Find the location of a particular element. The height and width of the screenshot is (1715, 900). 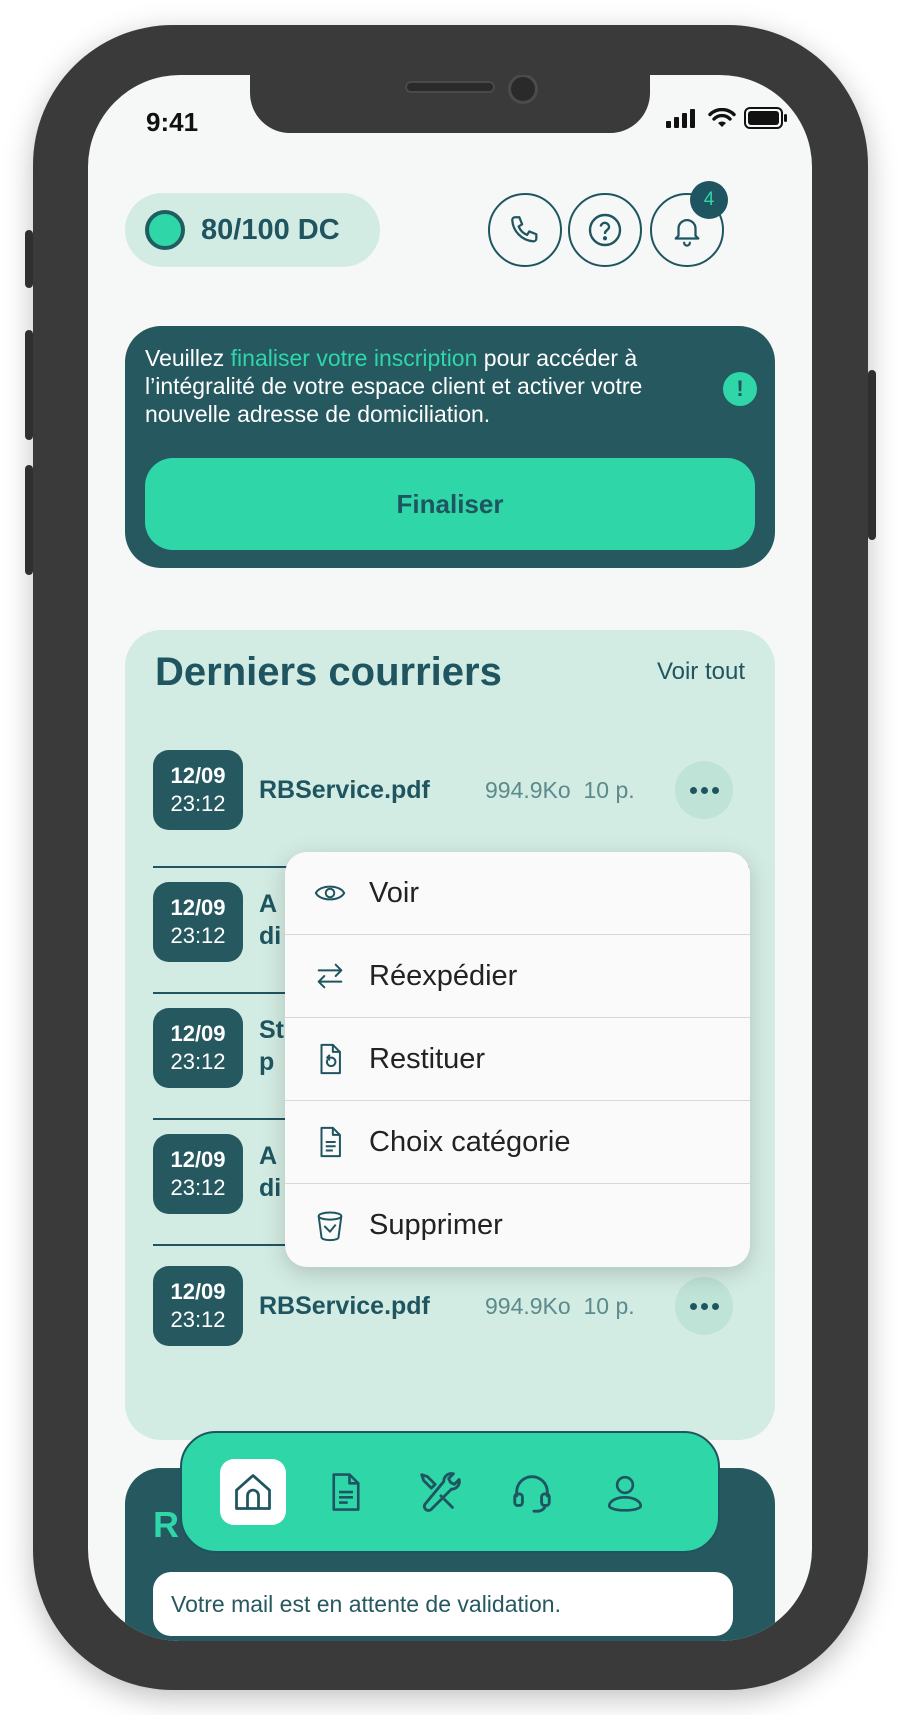

section-title: Derniers courriers is located at coordinates (328, 672).